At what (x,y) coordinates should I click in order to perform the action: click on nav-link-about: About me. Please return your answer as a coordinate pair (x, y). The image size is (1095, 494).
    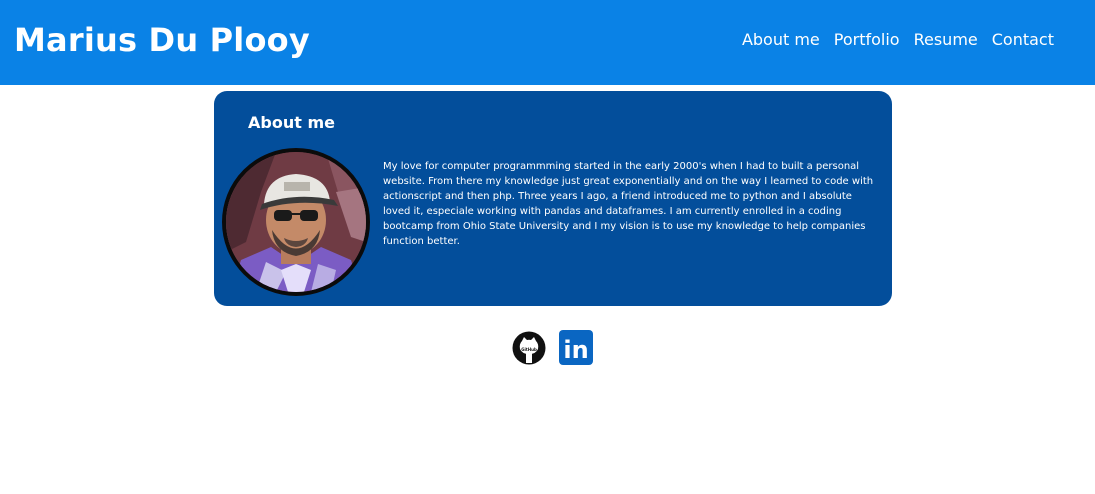
    Looking at the image, I should click on (781, 40).